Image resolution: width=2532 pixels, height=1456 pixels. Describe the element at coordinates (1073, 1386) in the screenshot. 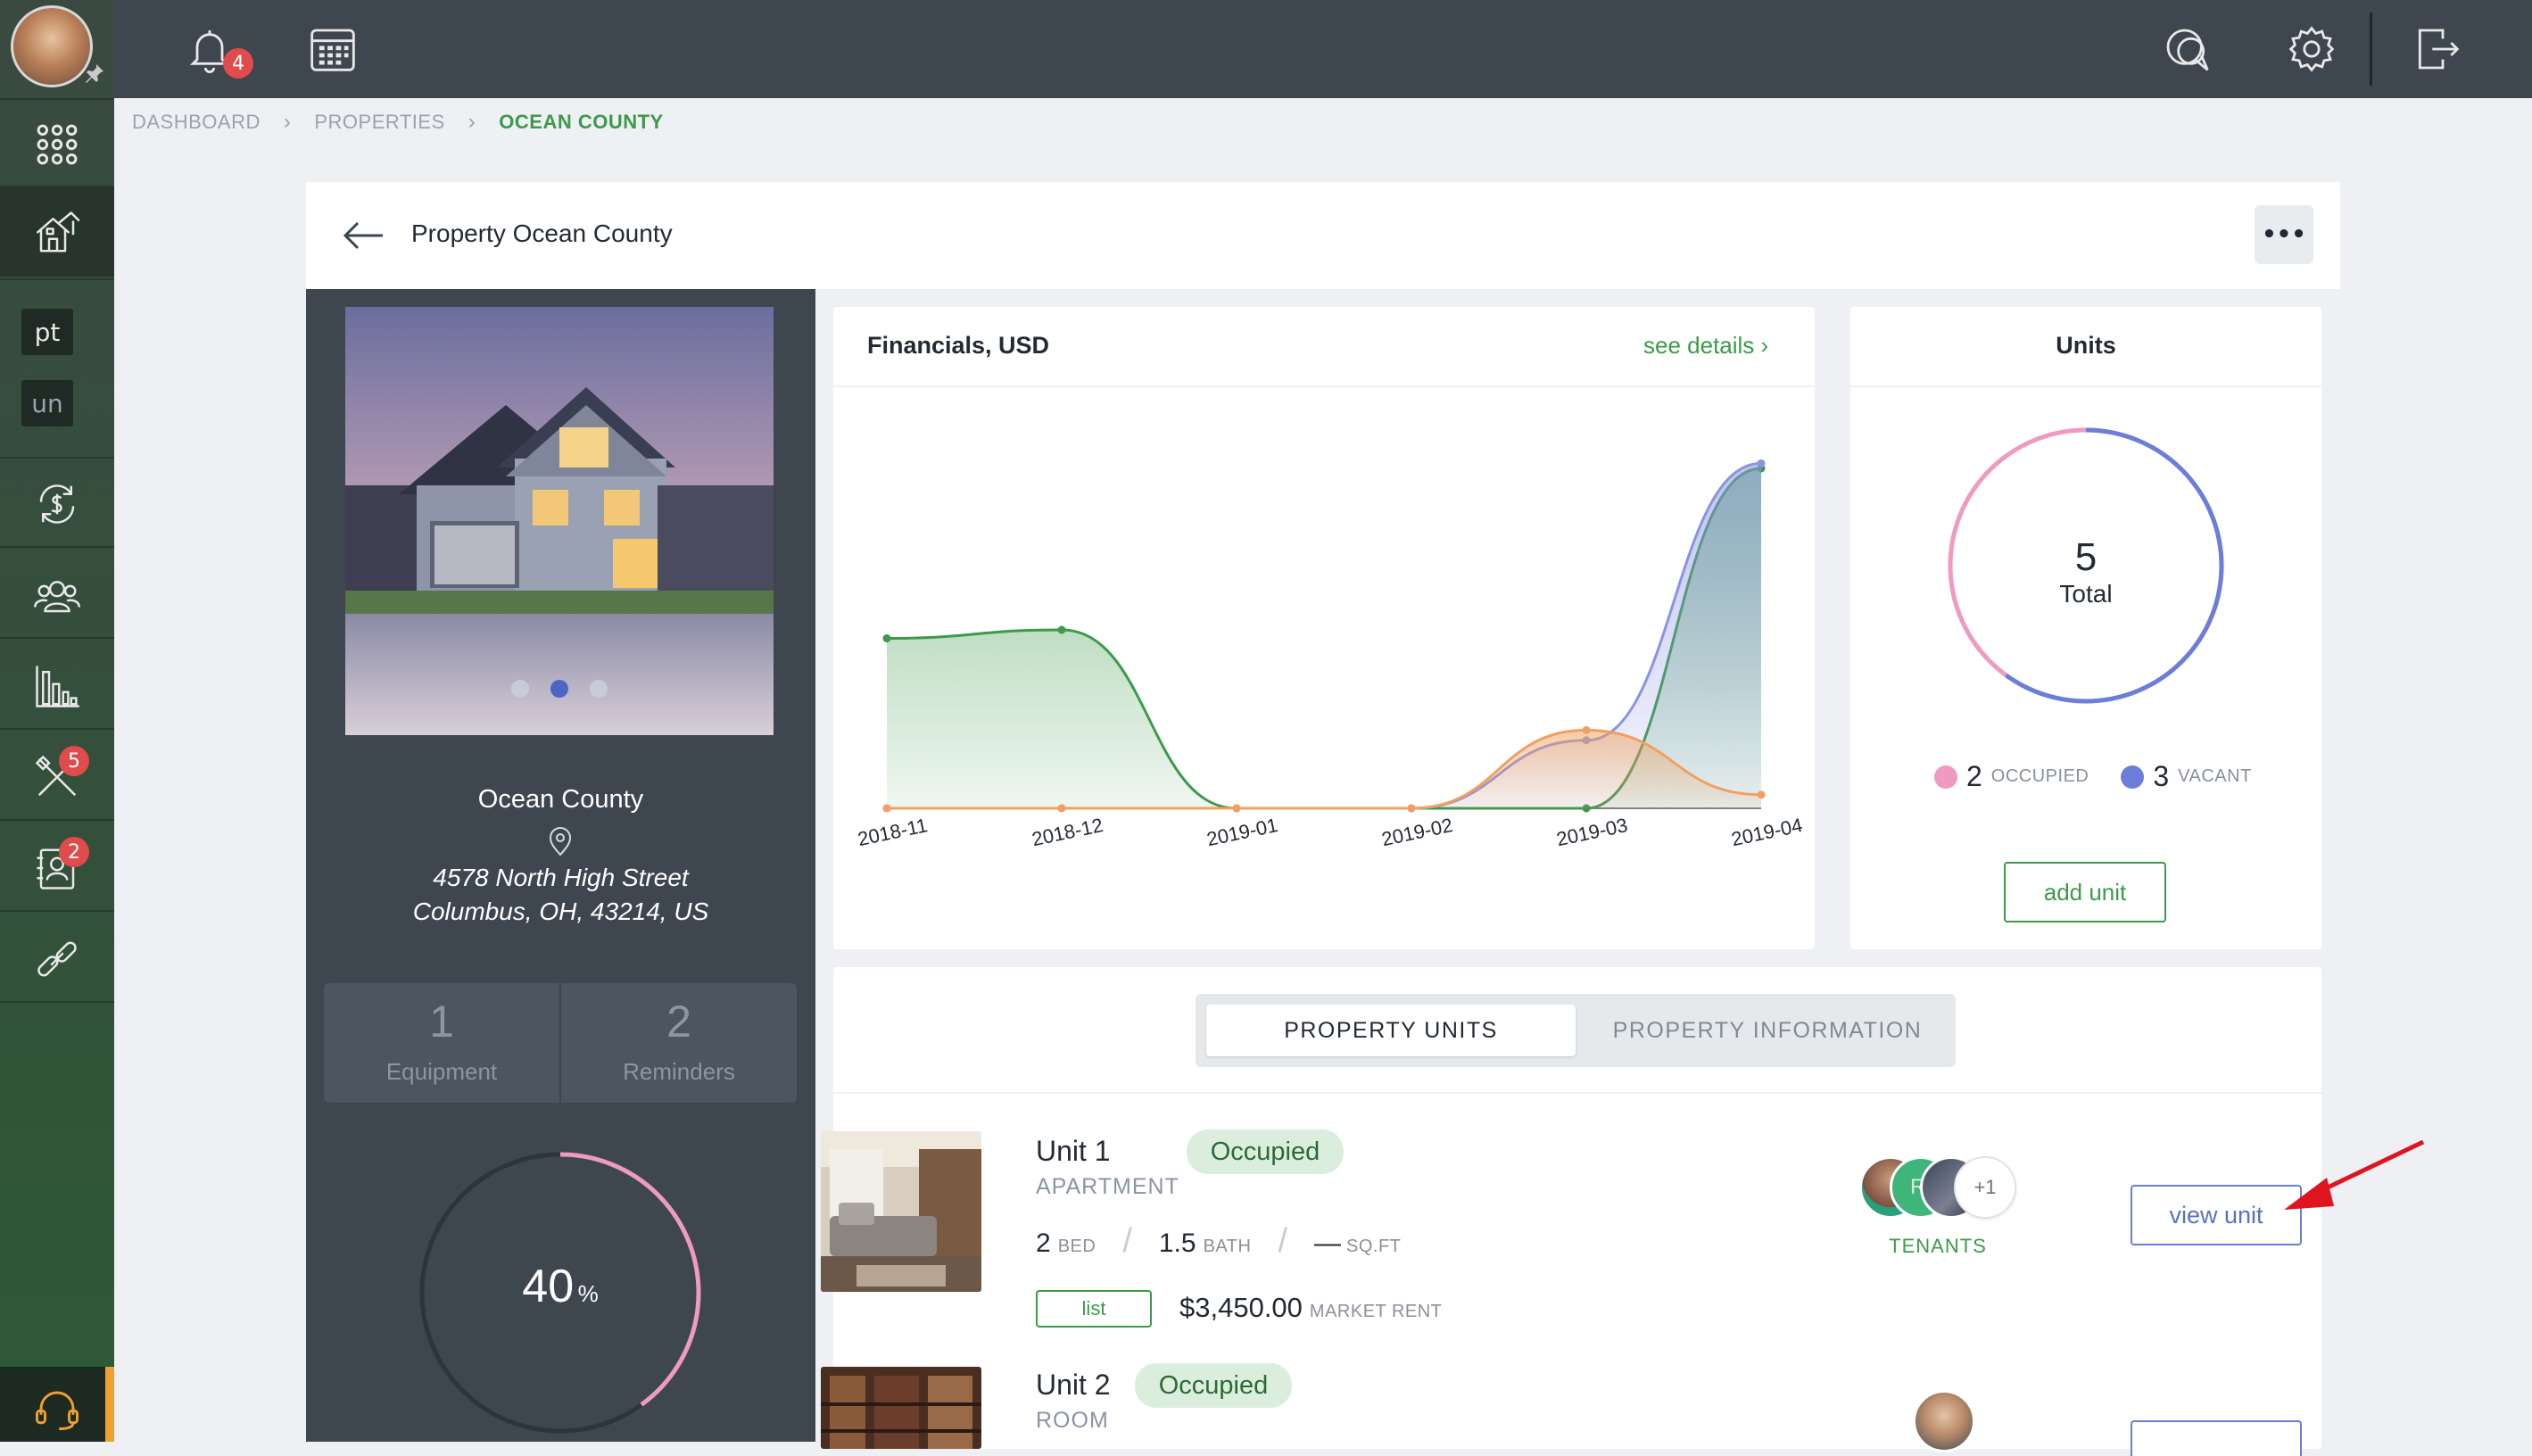

I see `unit-2-name: Unit 2` at that location.